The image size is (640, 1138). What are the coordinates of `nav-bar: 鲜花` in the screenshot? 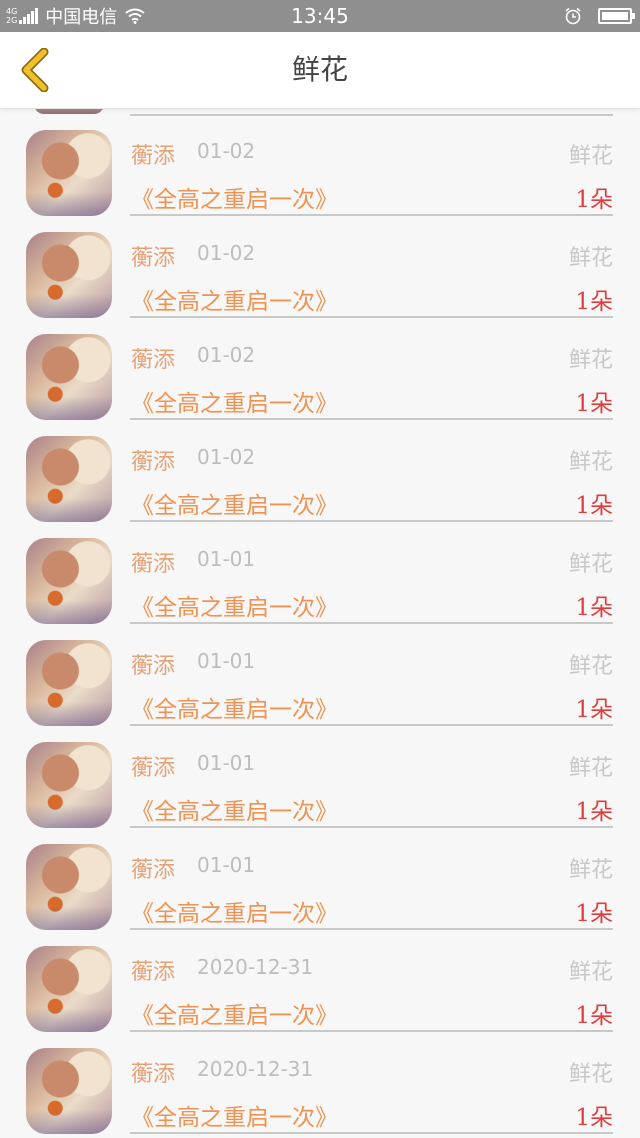 It's located at (320, 70).